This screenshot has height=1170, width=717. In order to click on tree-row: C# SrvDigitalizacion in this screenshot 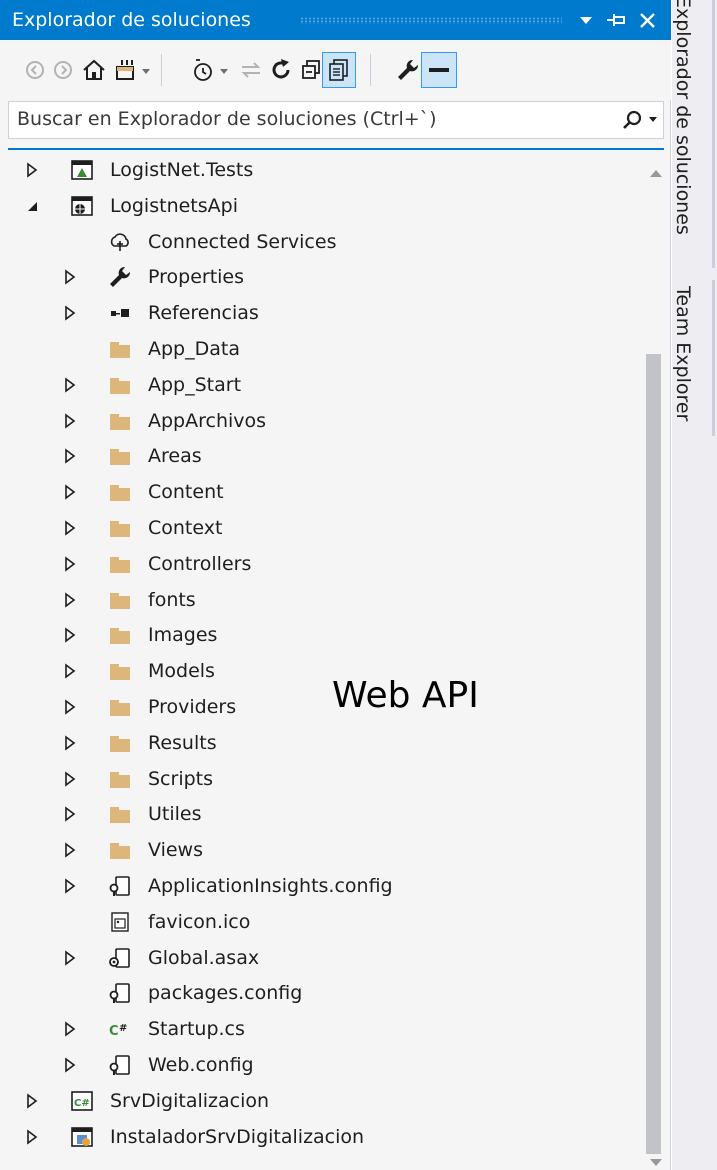, I will do `click(320, 1101)`.